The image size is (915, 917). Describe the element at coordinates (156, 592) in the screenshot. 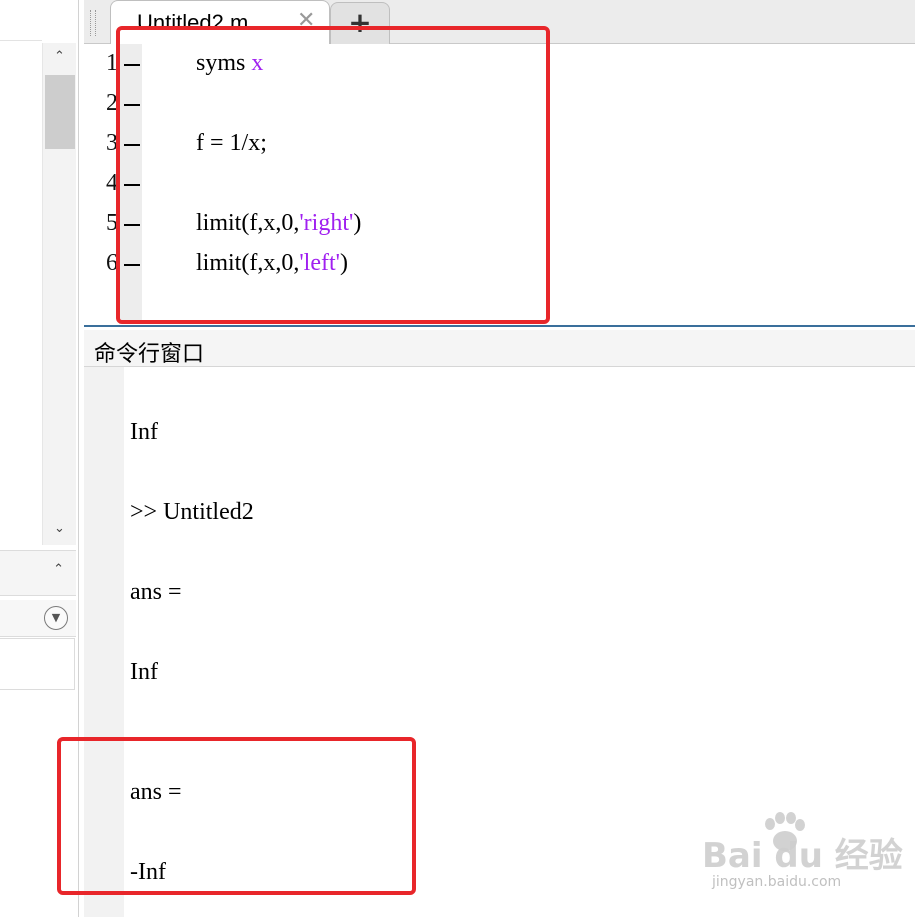

I see `command-output-line: ans =` at that location.